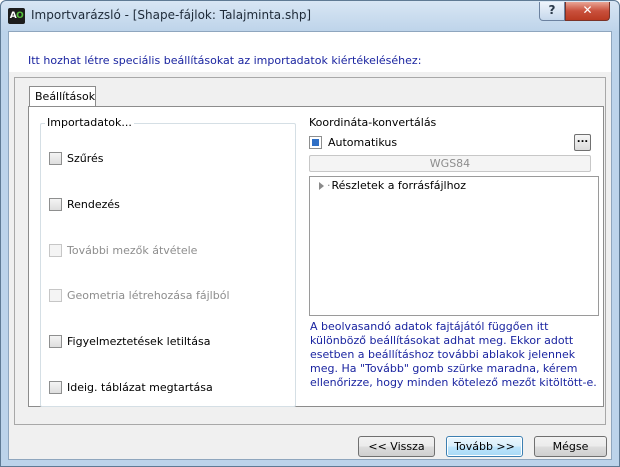 This screenshot has height=467, width=620. What do you see at coordinates (139, 341) in the screenshot?
I see `disable-warnings-label: Figyelmeztetések letiltása` at bounding box center [139, 341].